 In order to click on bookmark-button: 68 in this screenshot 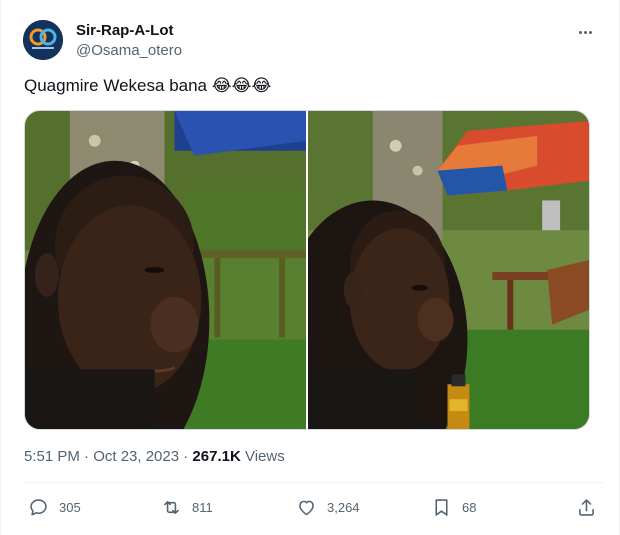, I will do `click(453, 507)`.